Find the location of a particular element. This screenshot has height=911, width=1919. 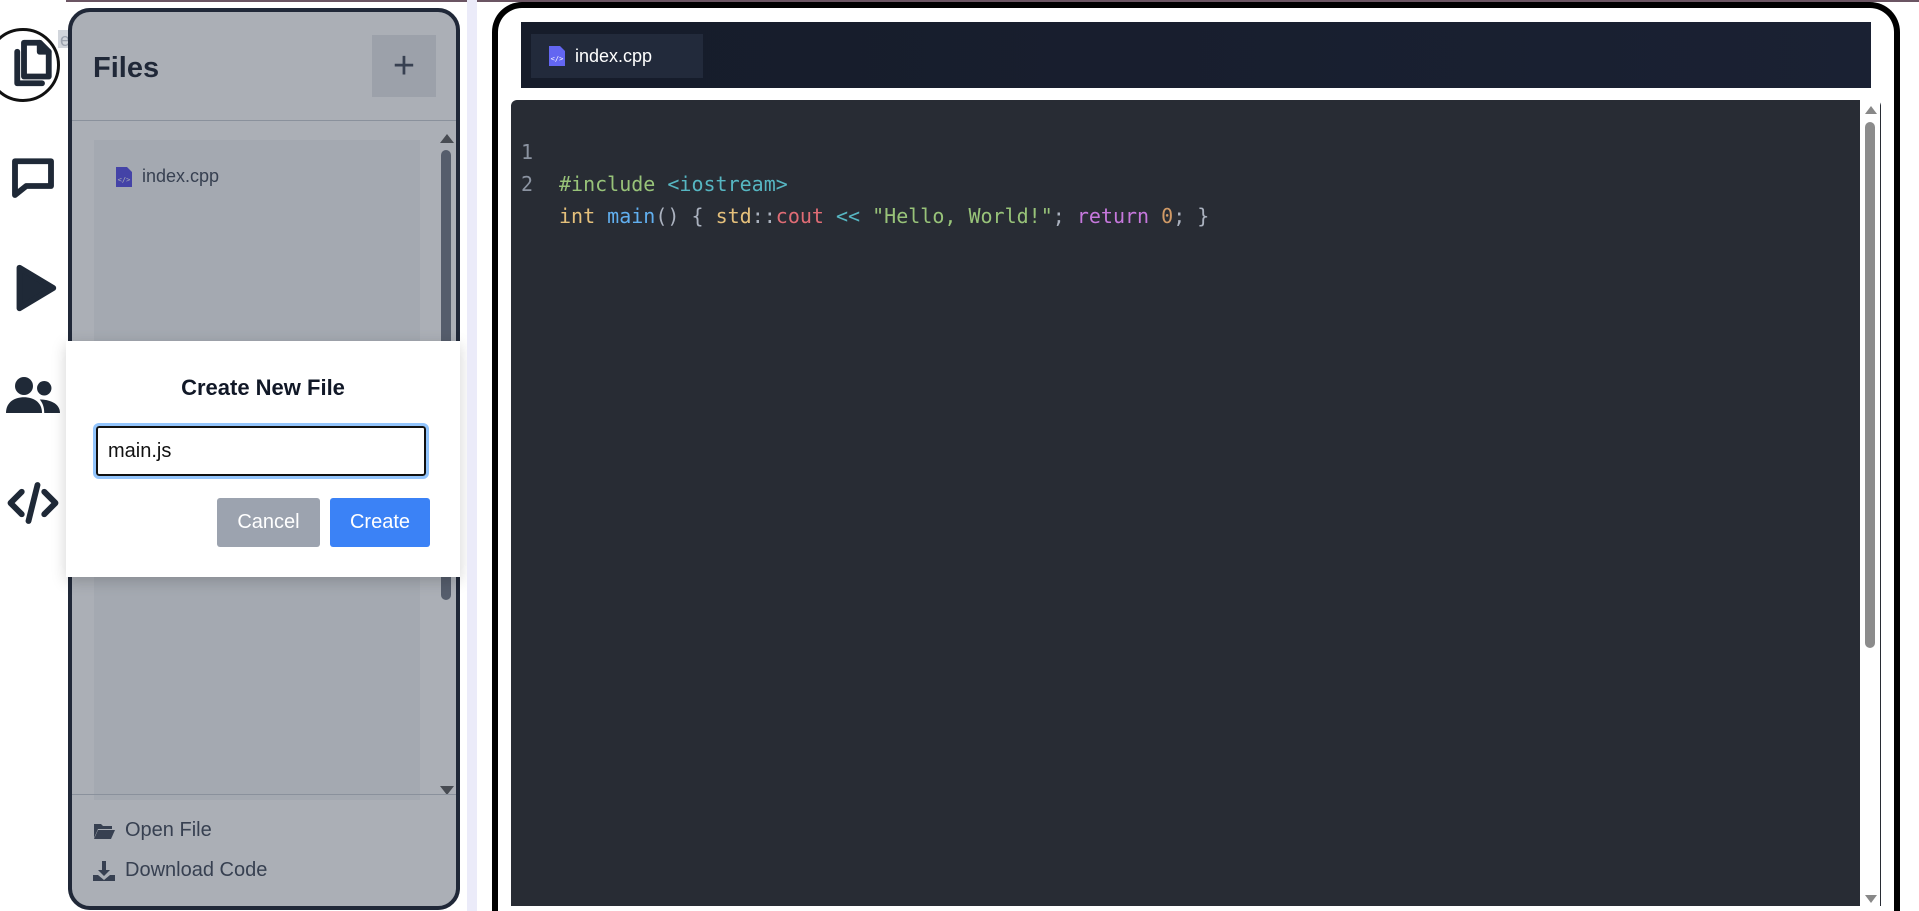

code-line: 1 #include <iostream> is located at coordinates (649, 150).